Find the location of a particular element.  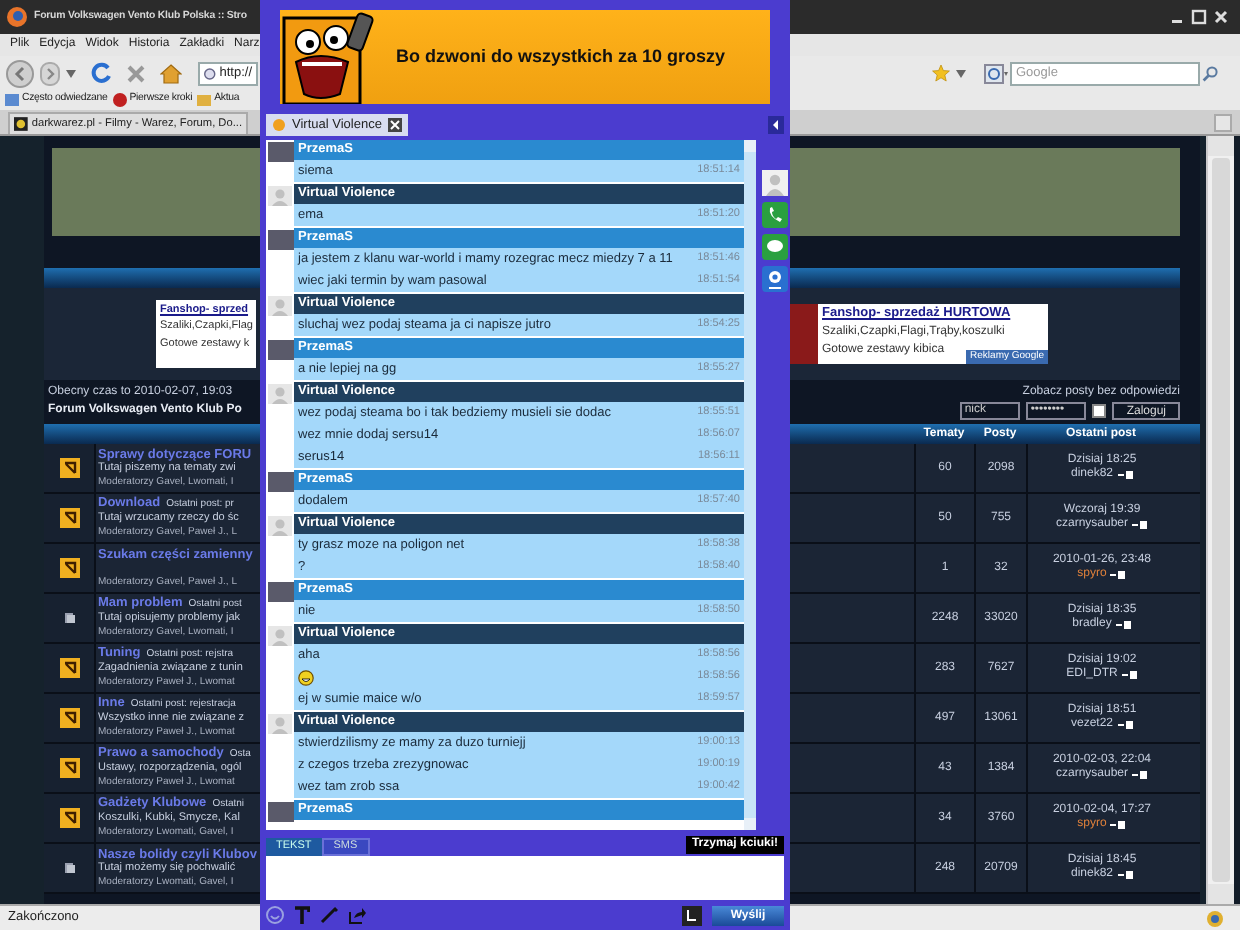

search-icon is located at coordinates (1210, 73).